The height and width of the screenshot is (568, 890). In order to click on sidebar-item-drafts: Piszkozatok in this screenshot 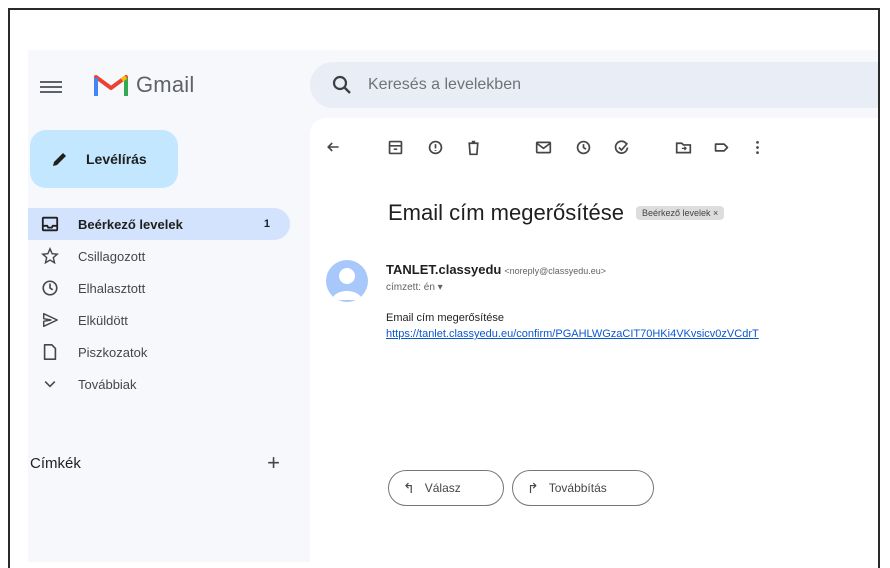, I will do `click(159, 352)`.